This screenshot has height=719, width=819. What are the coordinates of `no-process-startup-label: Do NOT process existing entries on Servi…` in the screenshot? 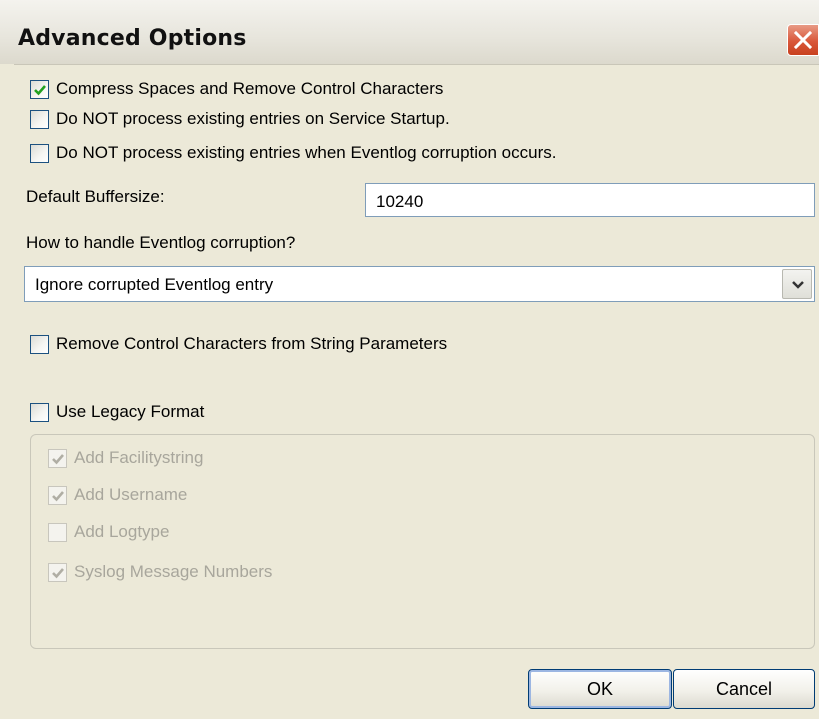 It's located at (253, 118).